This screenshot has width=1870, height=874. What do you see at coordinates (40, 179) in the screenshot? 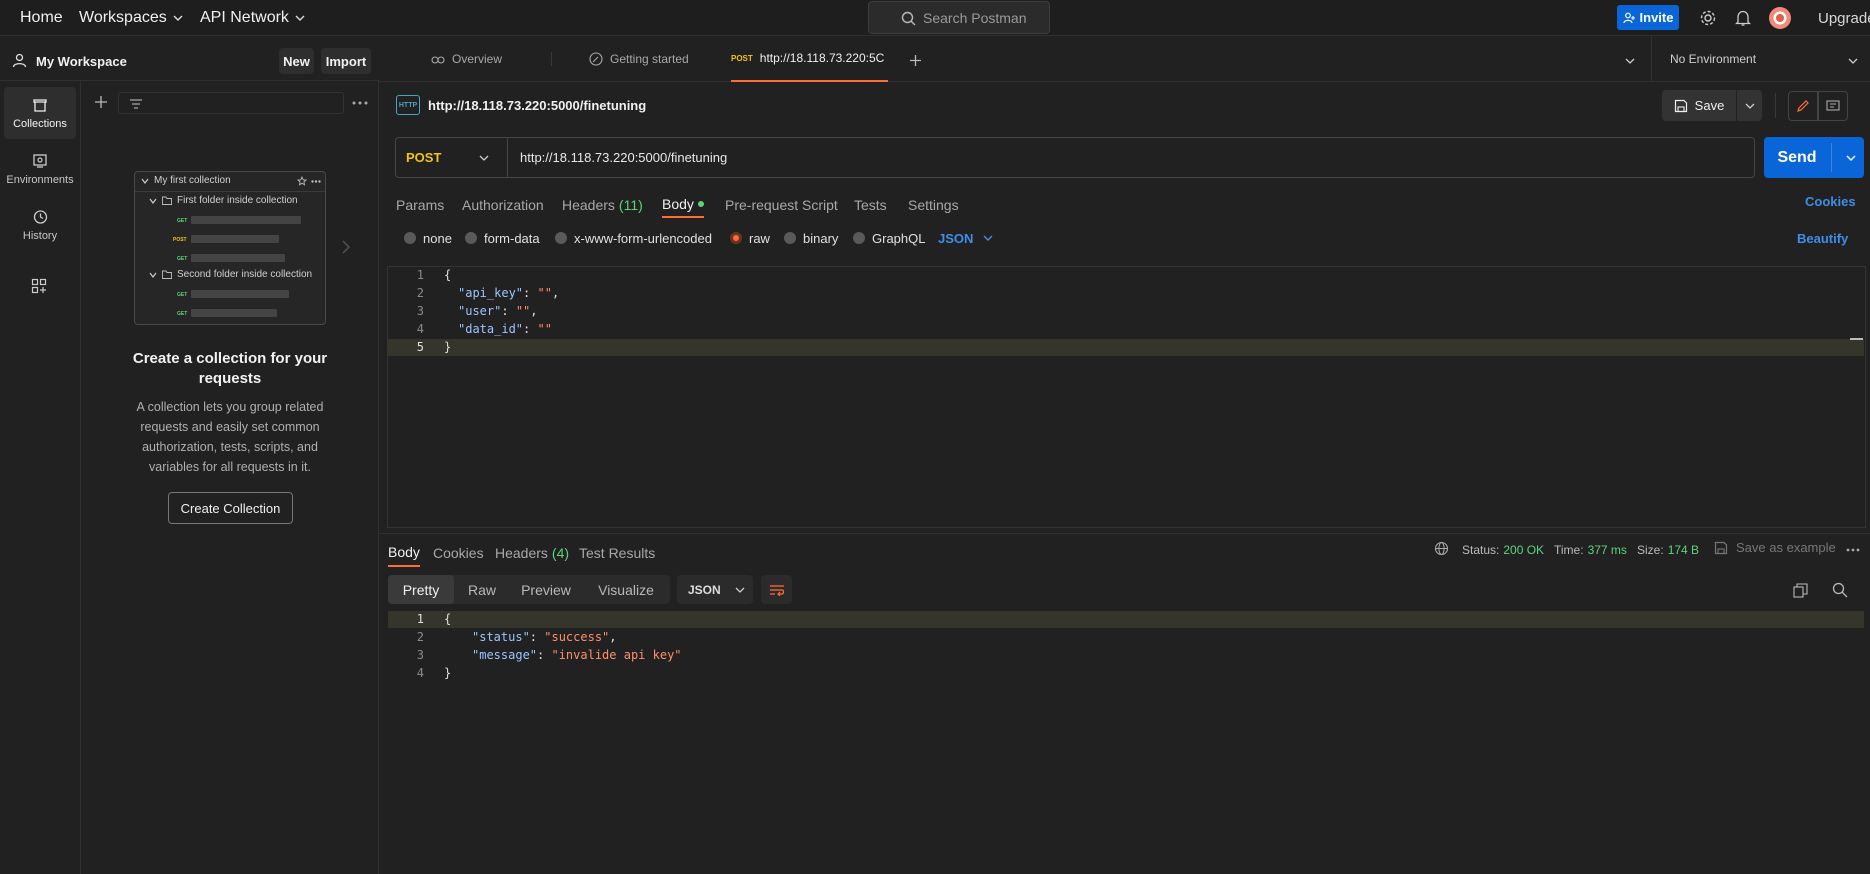
I see `sidebar-item-label: Environments` at bounding box center [40, 179].